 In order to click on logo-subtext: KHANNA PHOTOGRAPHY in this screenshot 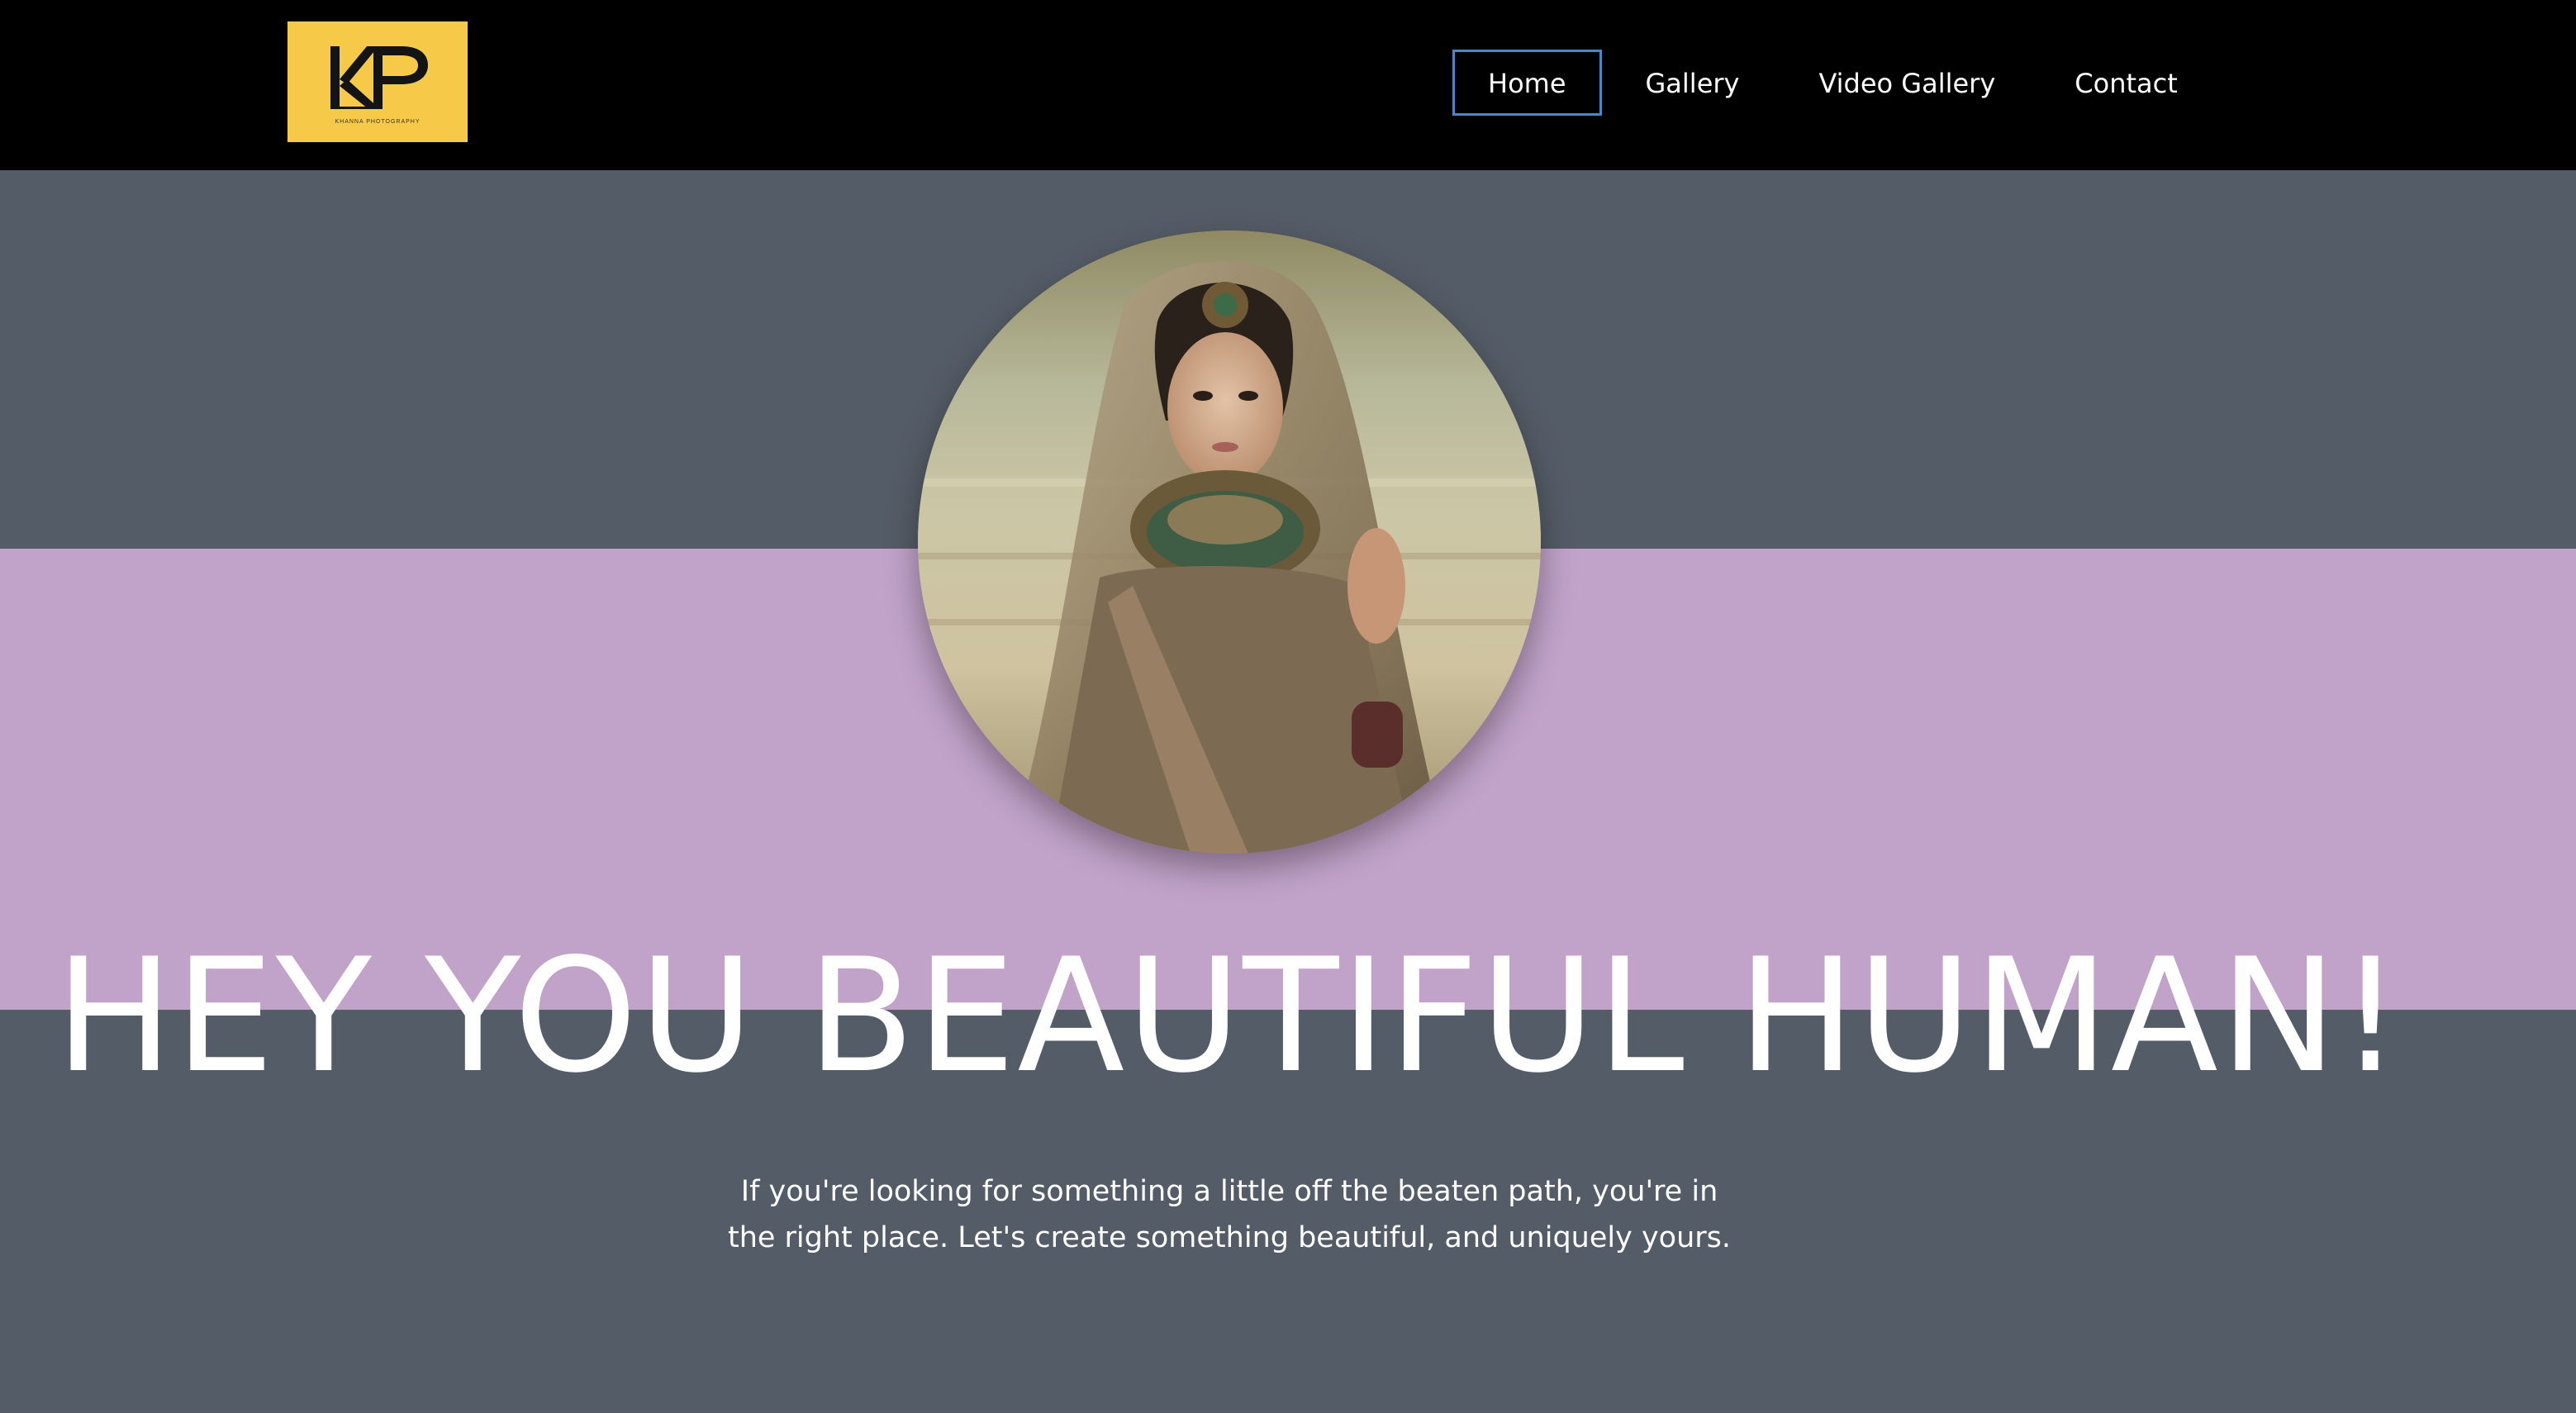, I will do `click(378, 122)`.